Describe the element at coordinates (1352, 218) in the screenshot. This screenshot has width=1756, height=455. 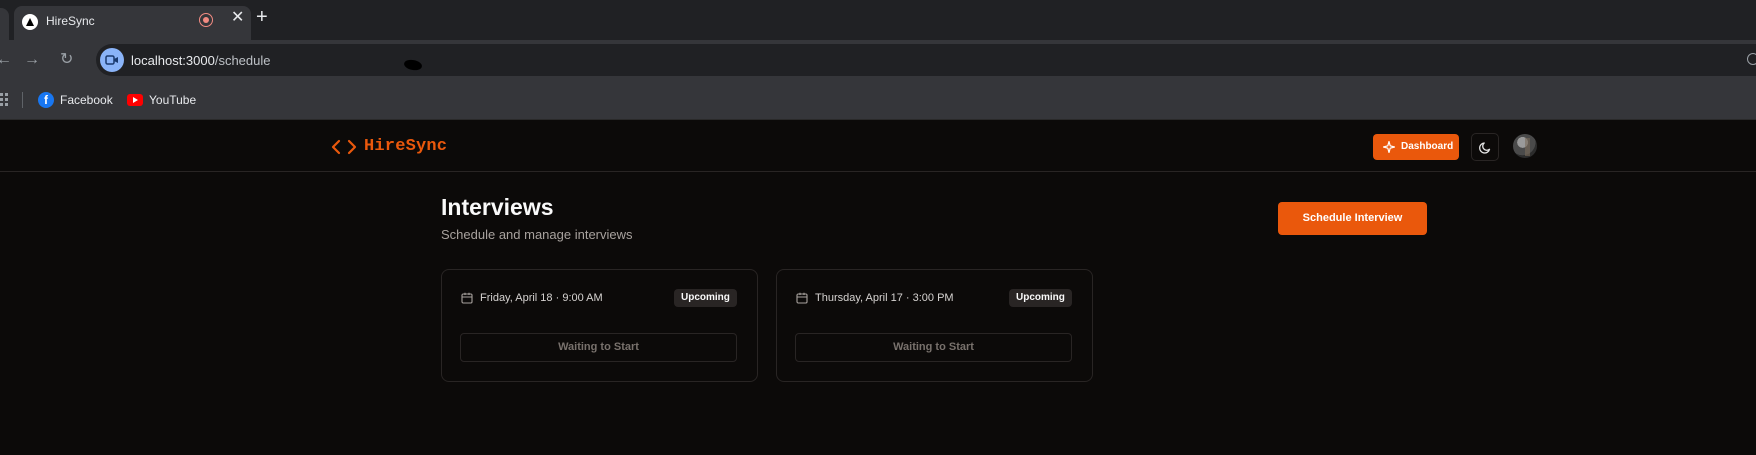
I see `schedule-interview-button: Schedule Interview` at that location.